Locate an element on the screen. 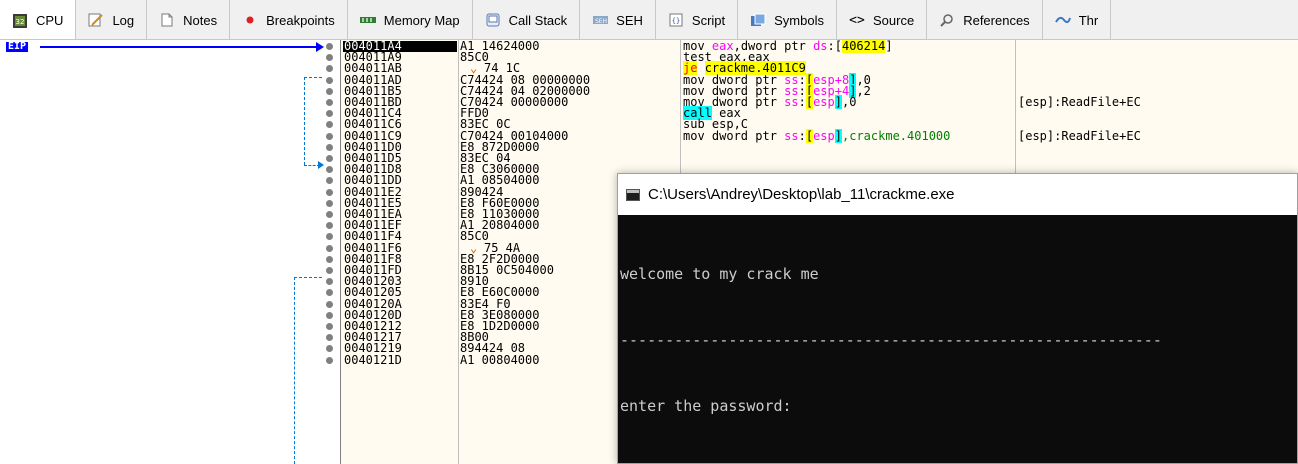 This screenshot has width=1298, height=464. tab-label: Log is located at coordinates (123, 20).